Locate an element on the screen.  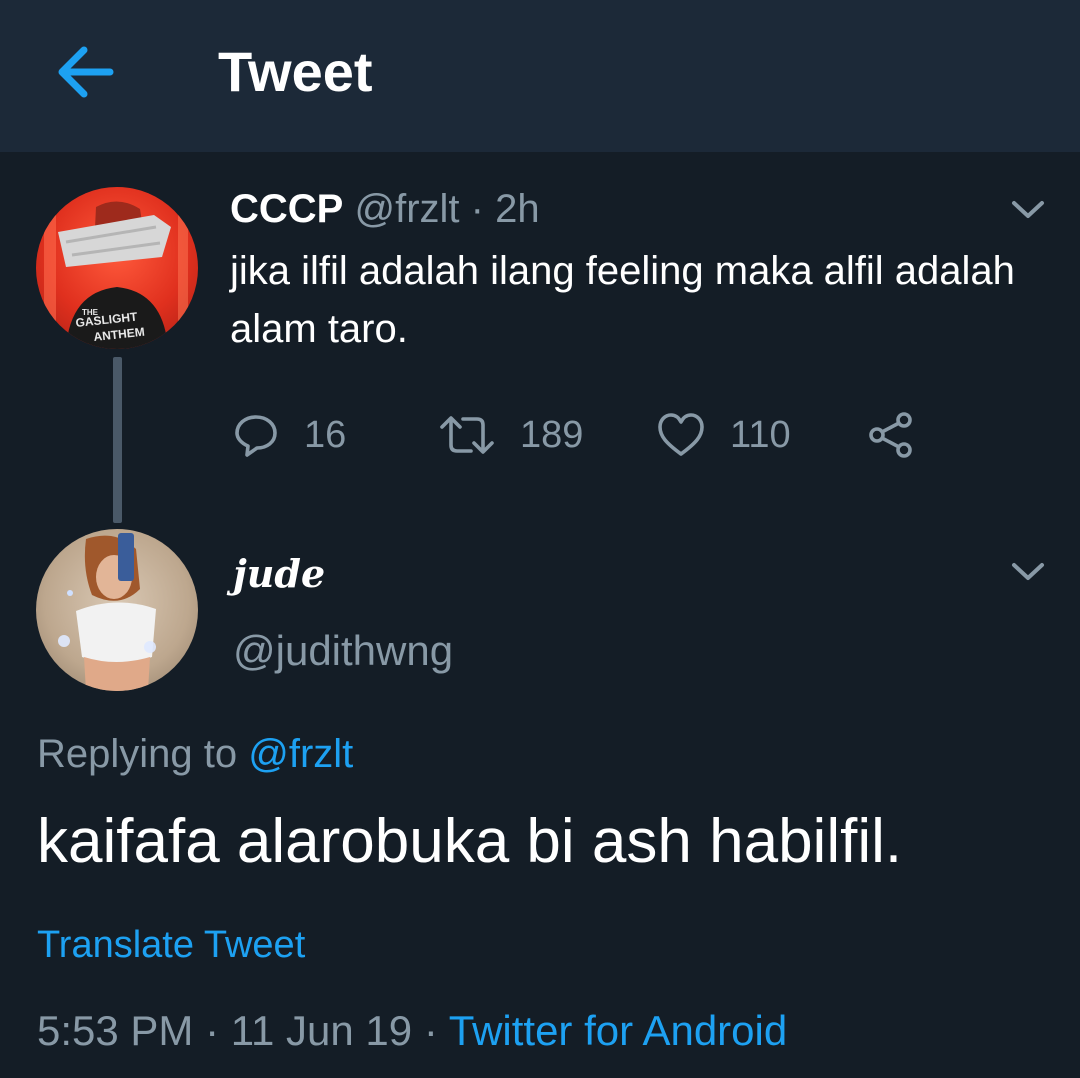
avatar-cccp: THE GASLIGHT ANTHEM is located at coordinates (117, 268).